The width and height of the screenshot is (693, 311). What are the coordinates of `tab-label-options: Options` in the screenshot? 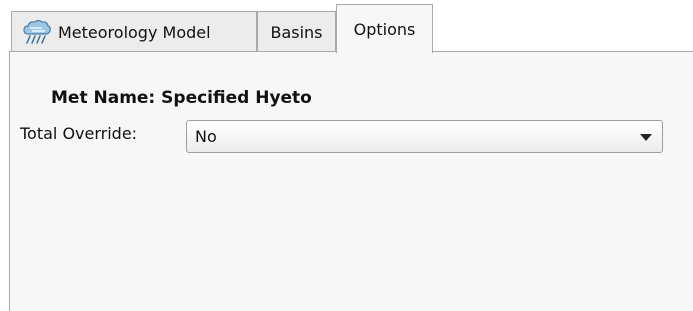 It's located at (384, 29).